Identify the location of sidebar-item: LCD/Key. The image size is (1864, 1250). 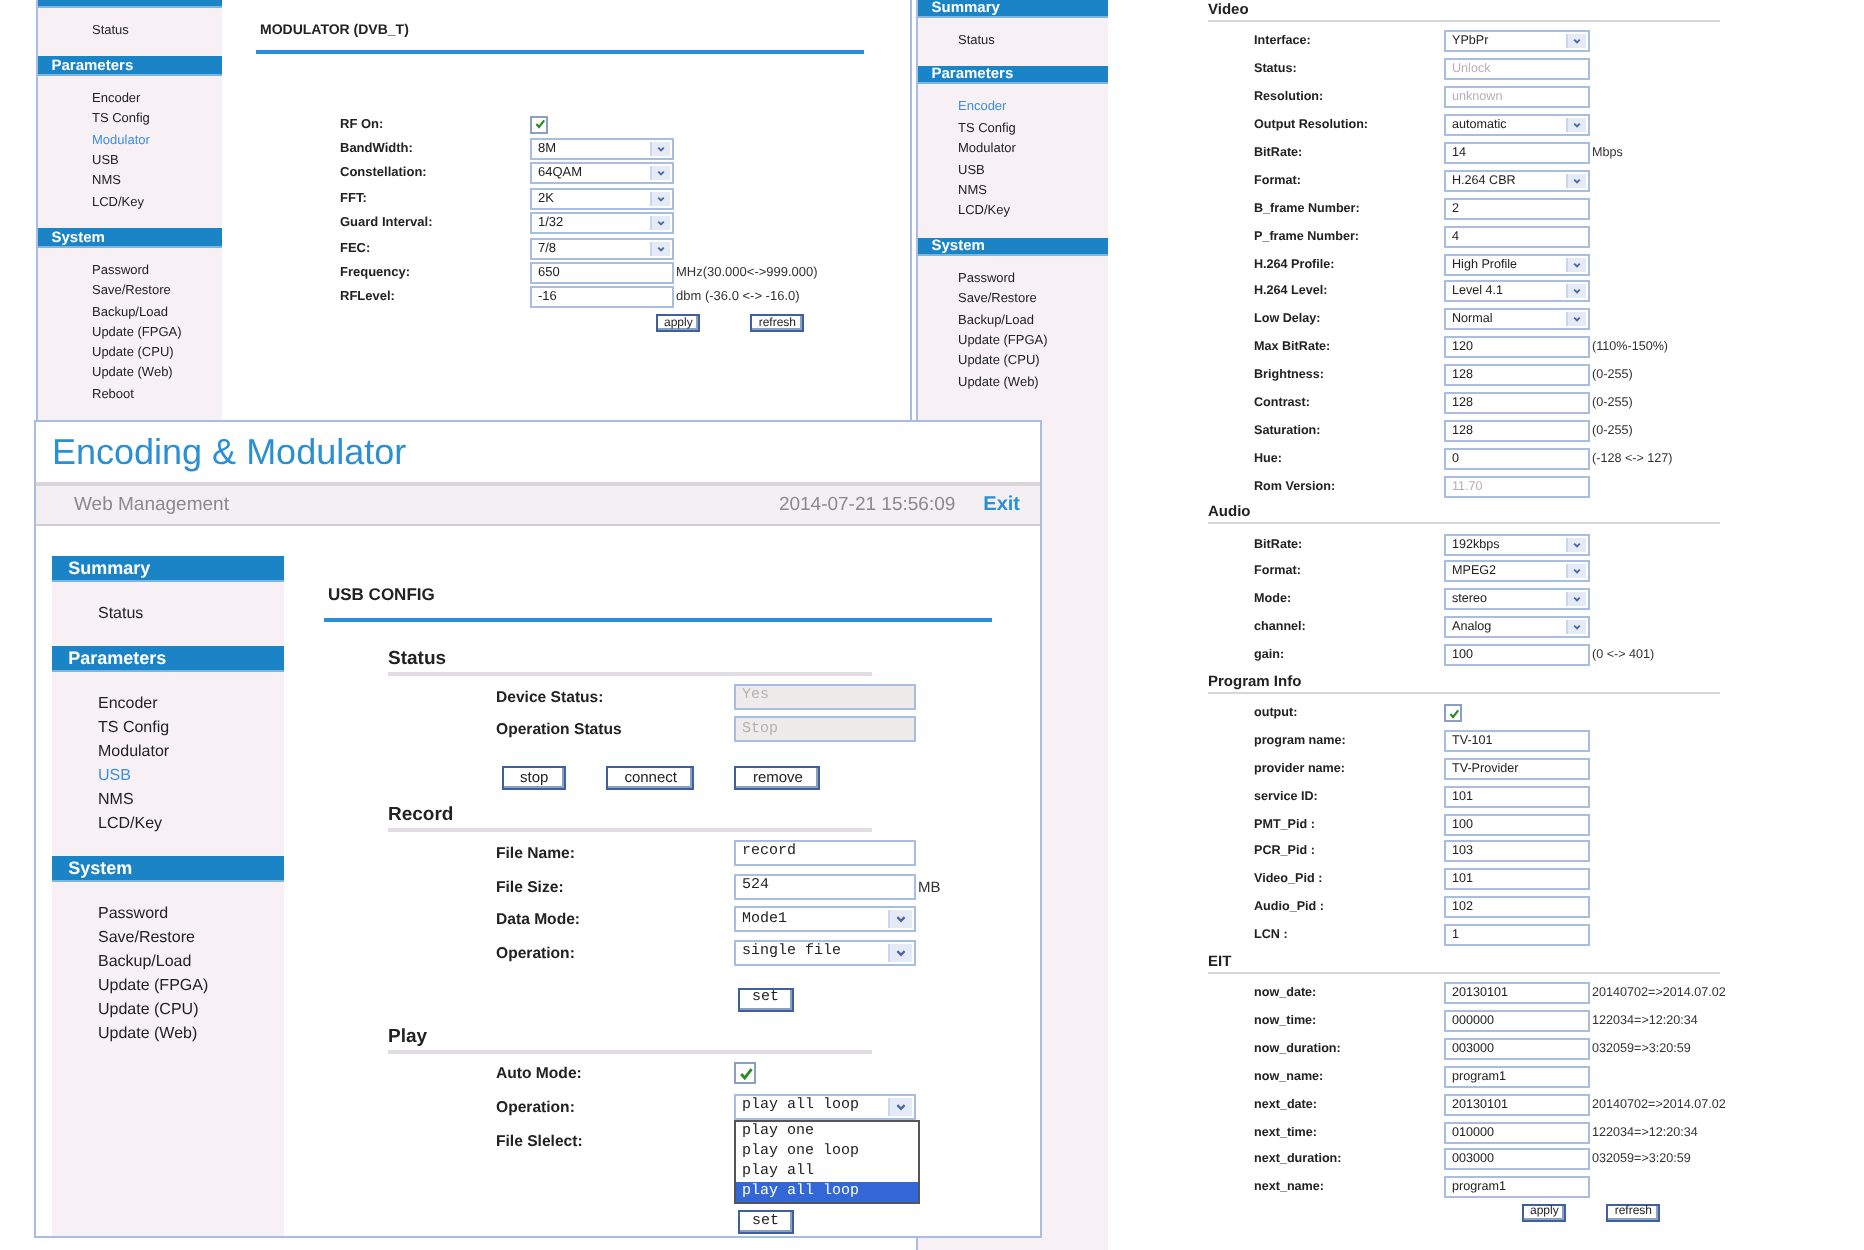
(191, 824).